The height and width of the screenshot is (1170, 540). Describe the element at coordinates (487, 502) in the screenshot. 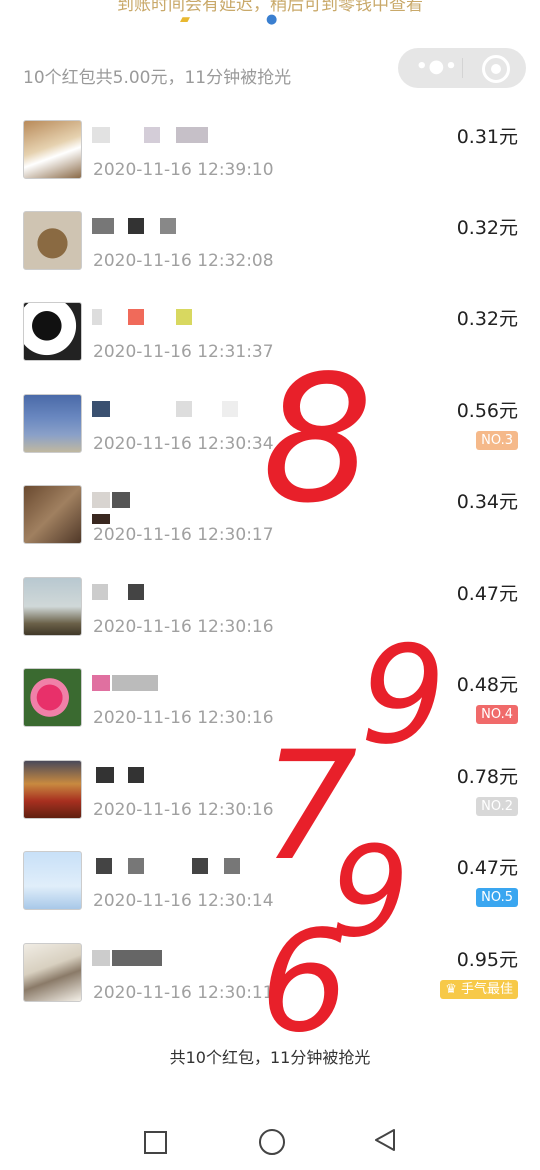

I see `grab-amount: 0.34元` at that location.